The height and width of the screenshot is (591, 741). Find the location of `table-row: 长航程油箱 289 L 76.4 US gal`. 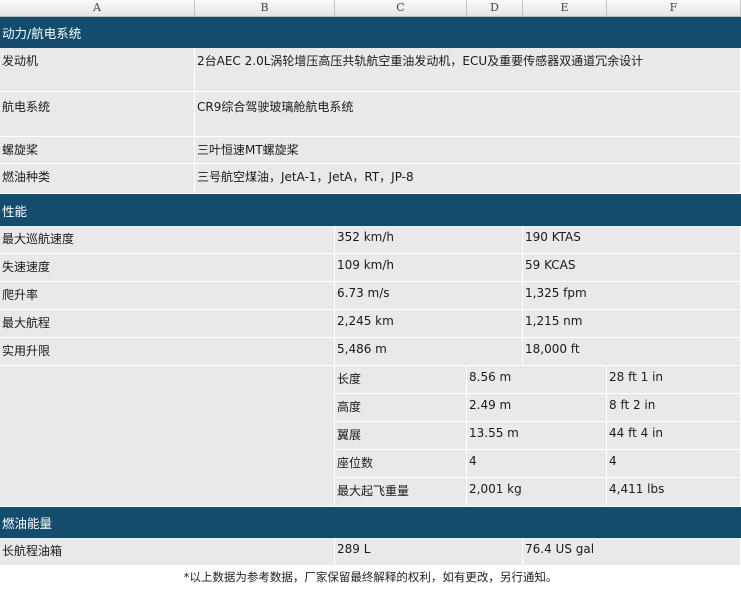

table-row: 长航程油箱 289 L 76.4 US gal is located at coordinates (370, 552).